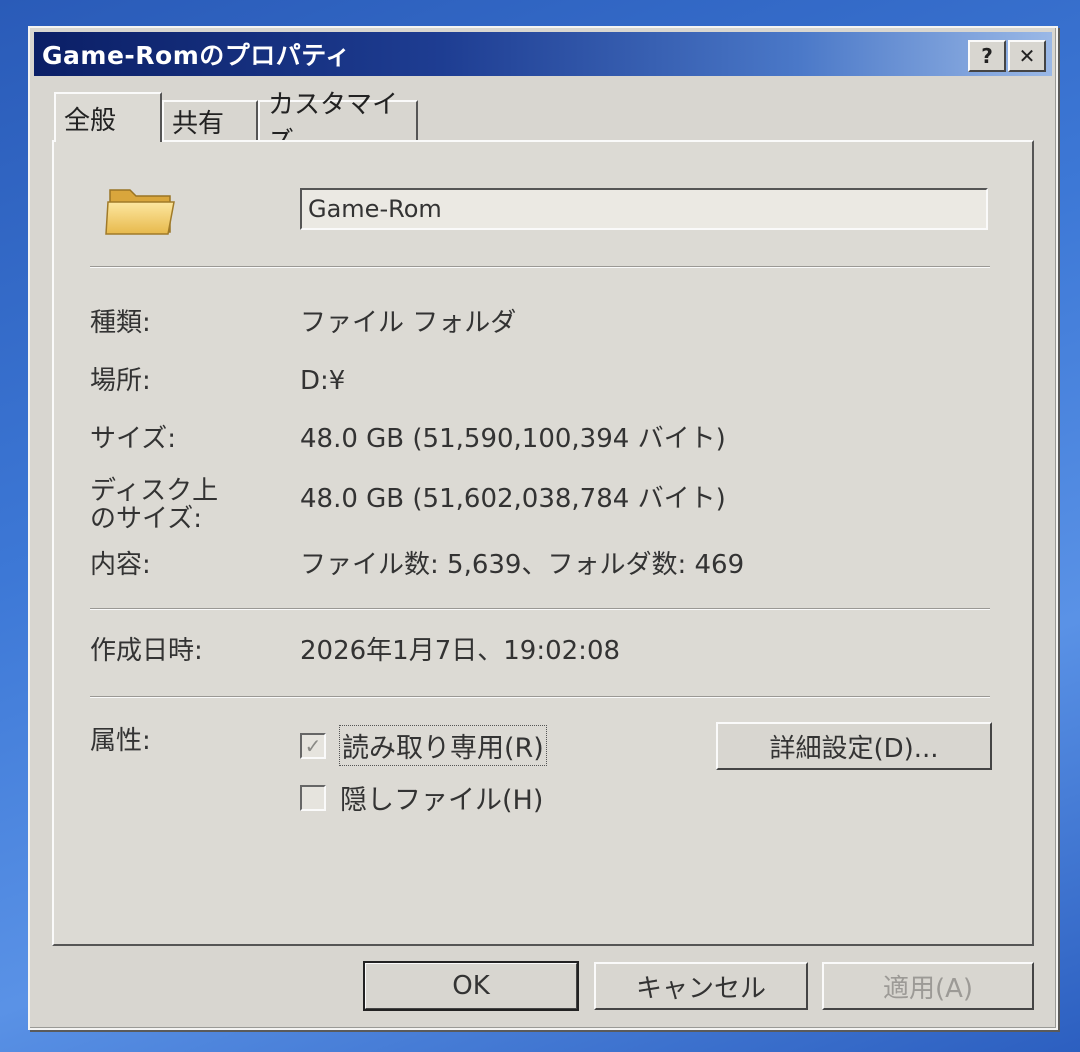 The image size is (1080, 1052). I want to click on window-title: Game-Romのプロパティ, so click(196, 55).